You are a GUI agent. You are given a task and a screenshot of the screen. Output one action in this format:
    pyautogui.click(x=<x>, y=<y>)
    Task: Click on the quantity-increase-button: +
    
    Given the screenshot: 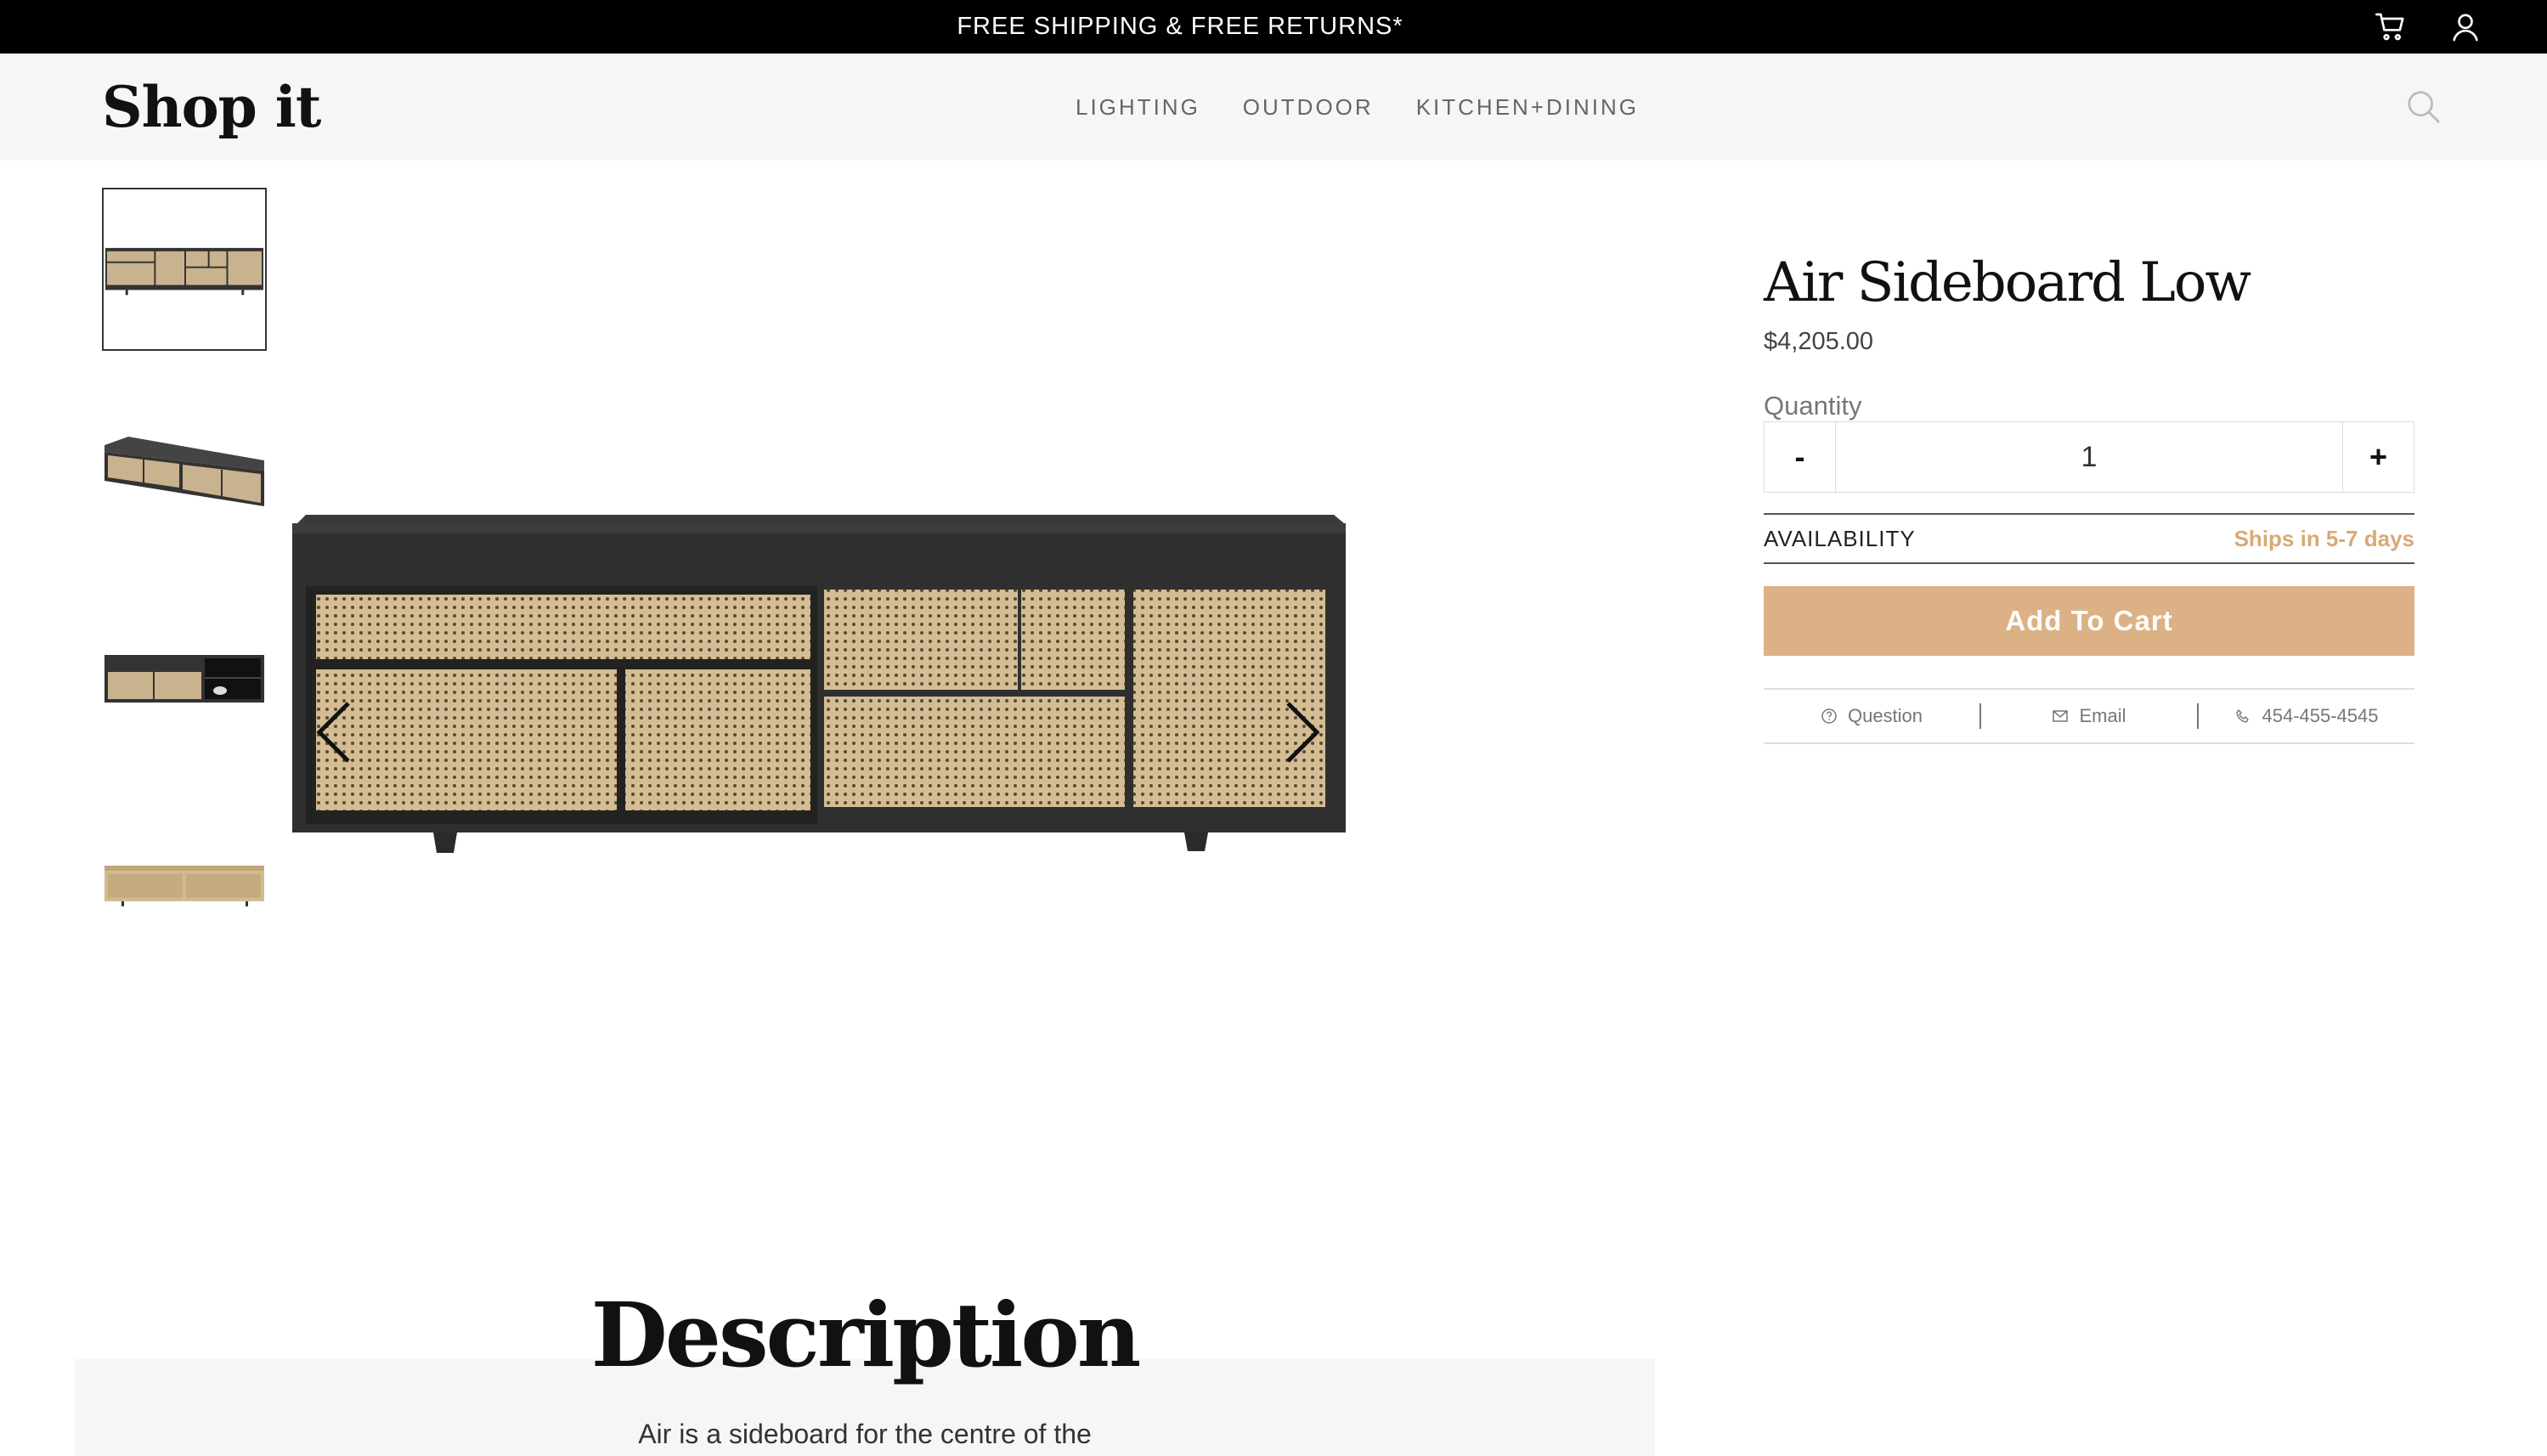 What is the action you would take?
    pyautogui.click(x=2378, y=457)
    